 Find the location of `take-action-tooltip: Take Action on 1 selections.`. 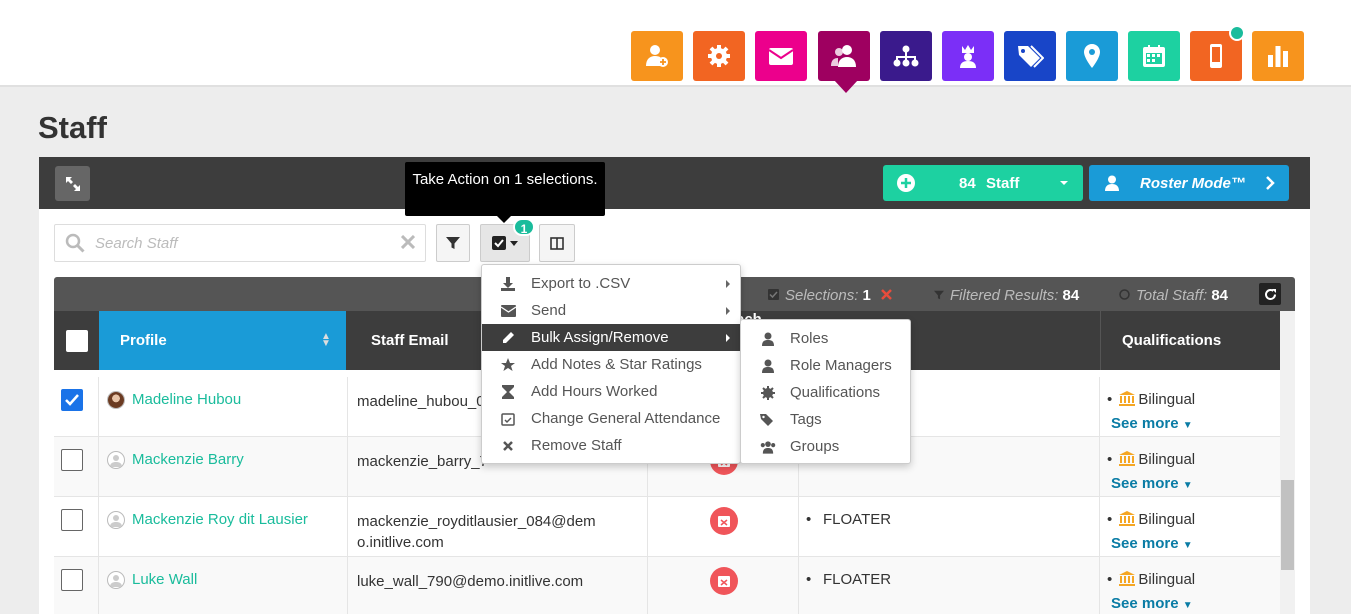

take-action-tooltip: Take Action on 1 selections. is located at coordinates (505, 192).